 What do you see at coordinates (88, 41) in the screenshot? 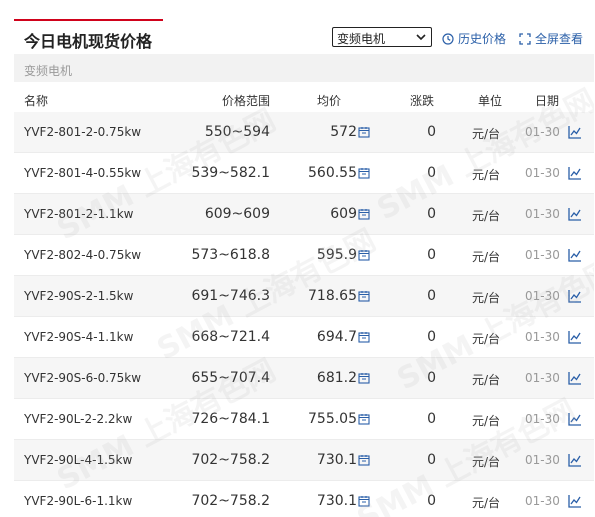
I see `widget-title: 今日电机现货价格` at bounding box center [88, 41].